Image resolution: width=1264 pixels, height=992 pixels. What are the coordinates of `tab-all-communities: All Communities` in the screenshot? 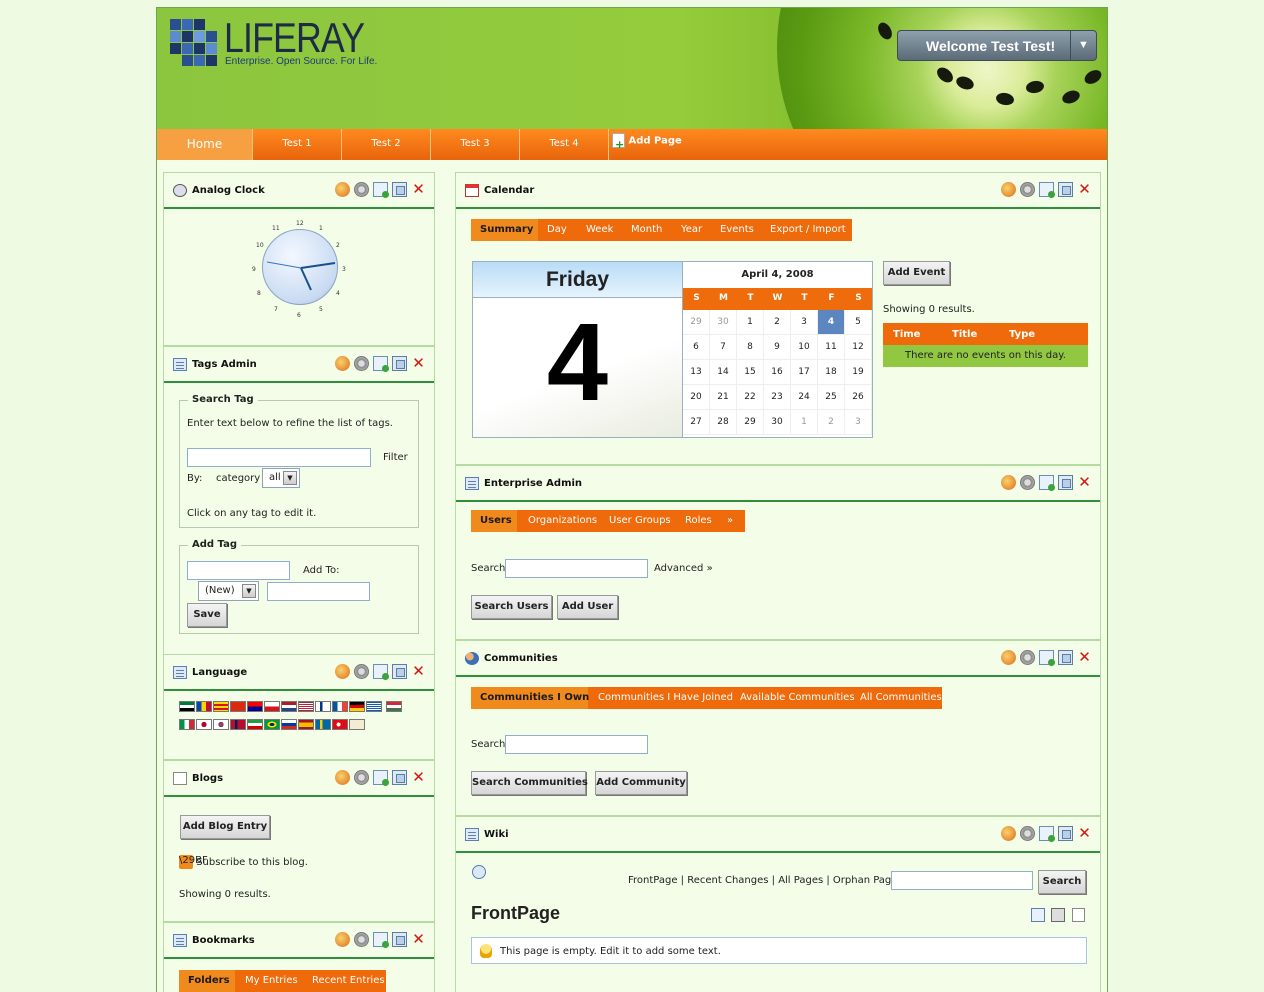 It's located at (901, 698).